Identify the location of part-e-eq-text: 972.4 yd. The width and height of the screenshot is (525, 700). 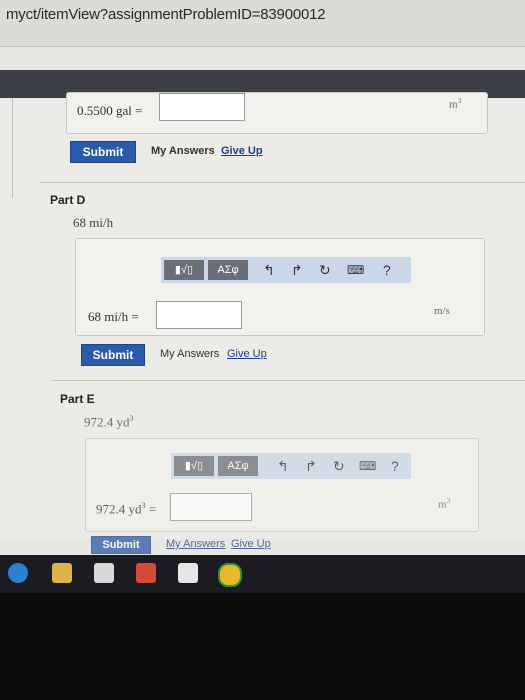
(119, 509).